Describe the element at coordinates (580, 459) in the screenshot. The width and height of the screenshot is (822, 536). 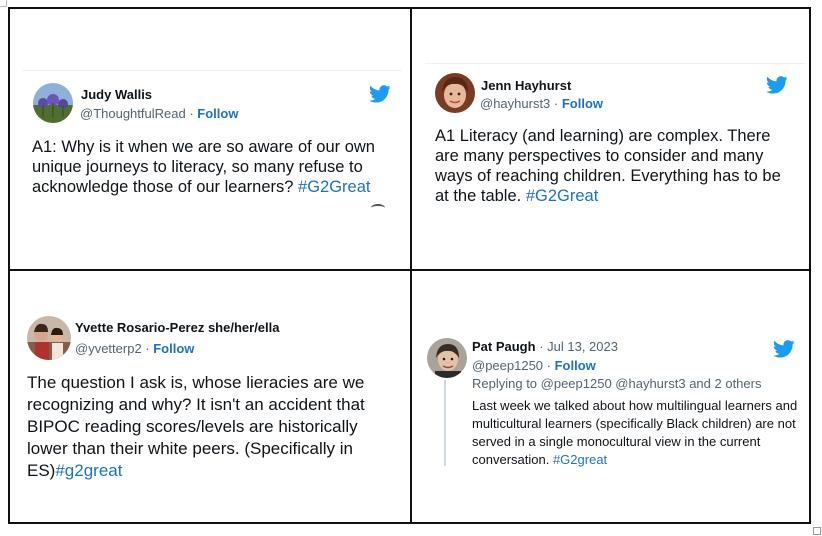
I see `hashtag-link: #G2great` at that location.